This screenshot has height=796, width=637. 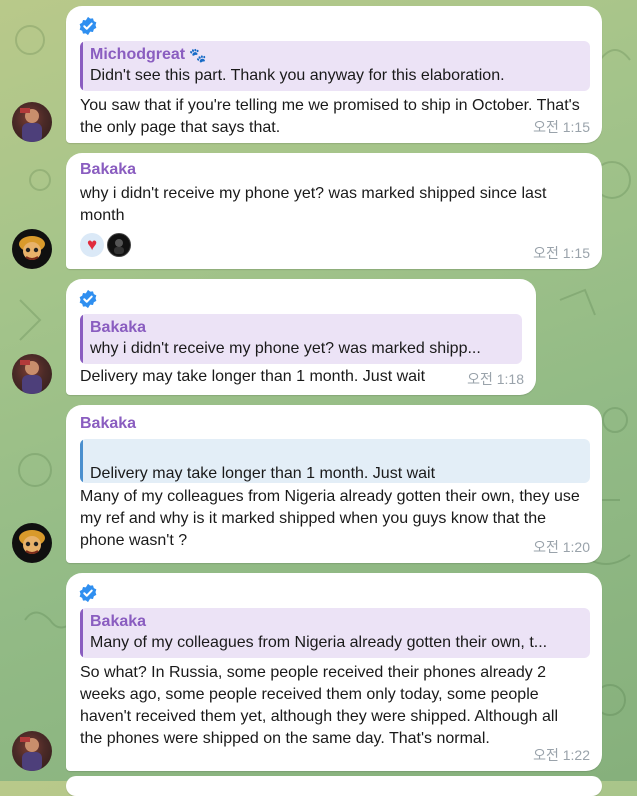 What do you see at coordinates (138, 54) in the screenshot?
I see `quote-author: Michodgreat` at bounding box center [138, 54].